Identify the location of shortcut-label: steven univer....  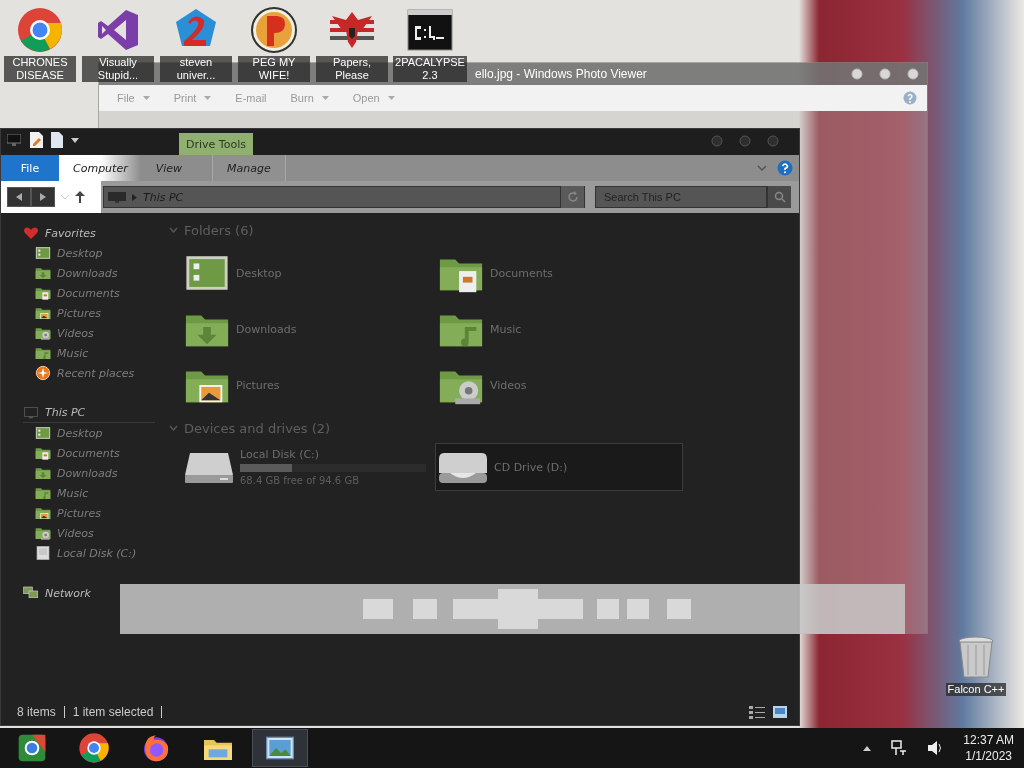
(196, 69).